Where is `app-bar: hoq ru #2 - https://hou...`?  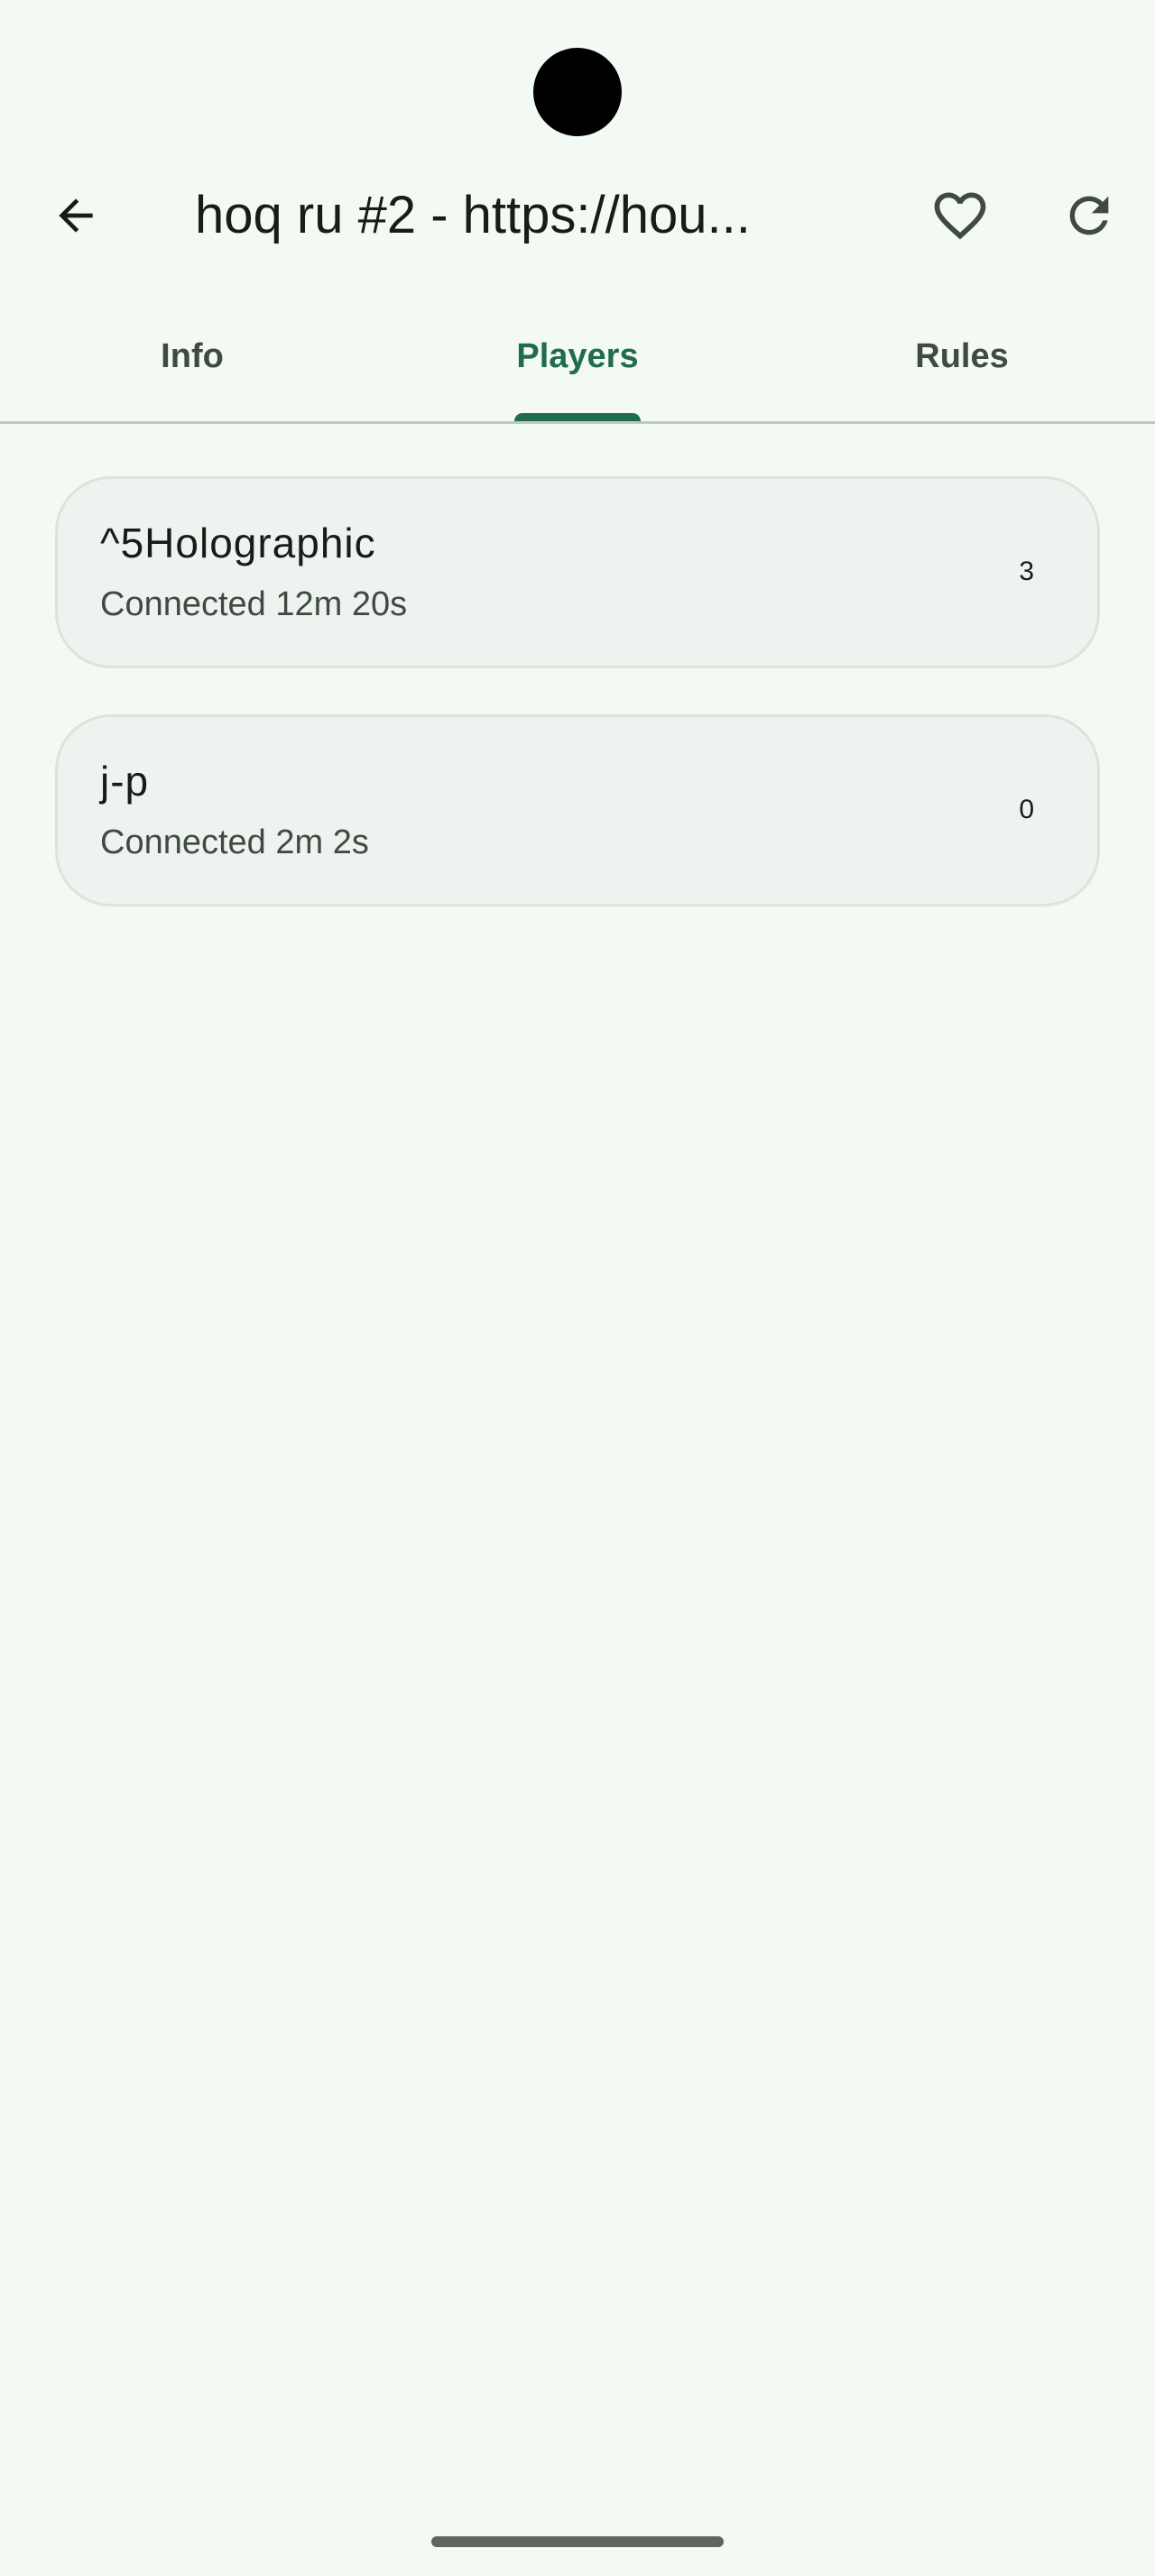 app-bar: hoq ru #2 - https://hou... is located at coordinates (577, 216).